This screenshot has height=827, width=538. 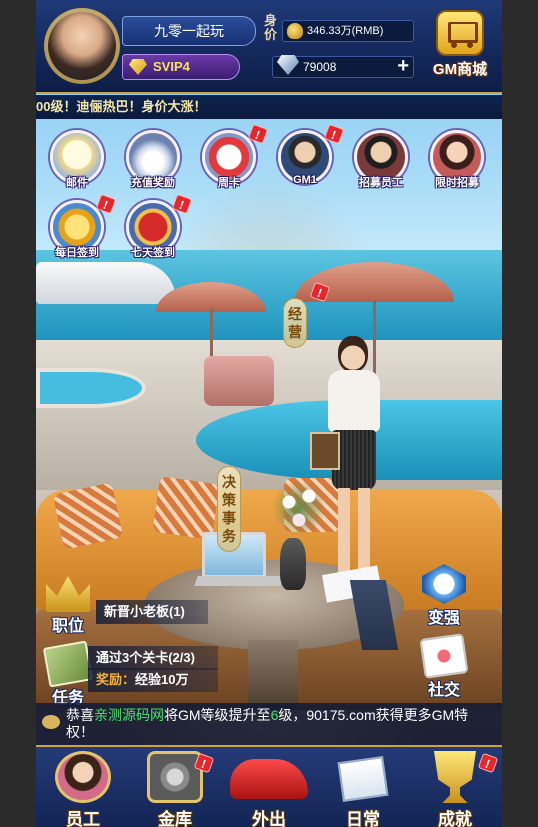 I want to click on task-reward: 奖励：经验10万, so click(x=153, y=680).